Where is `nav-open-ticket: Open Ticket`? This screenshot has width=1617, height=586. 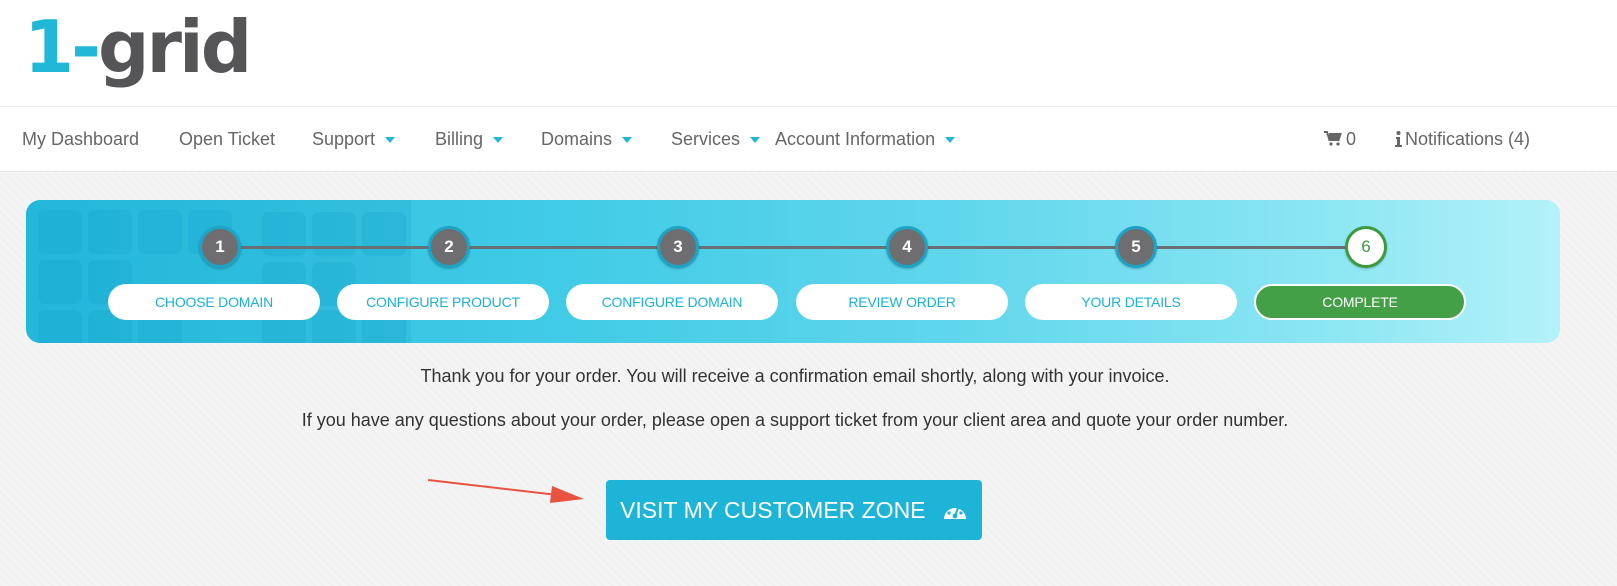 nav-open-ticket: Open Ticket is located at coordinates (227, 140).